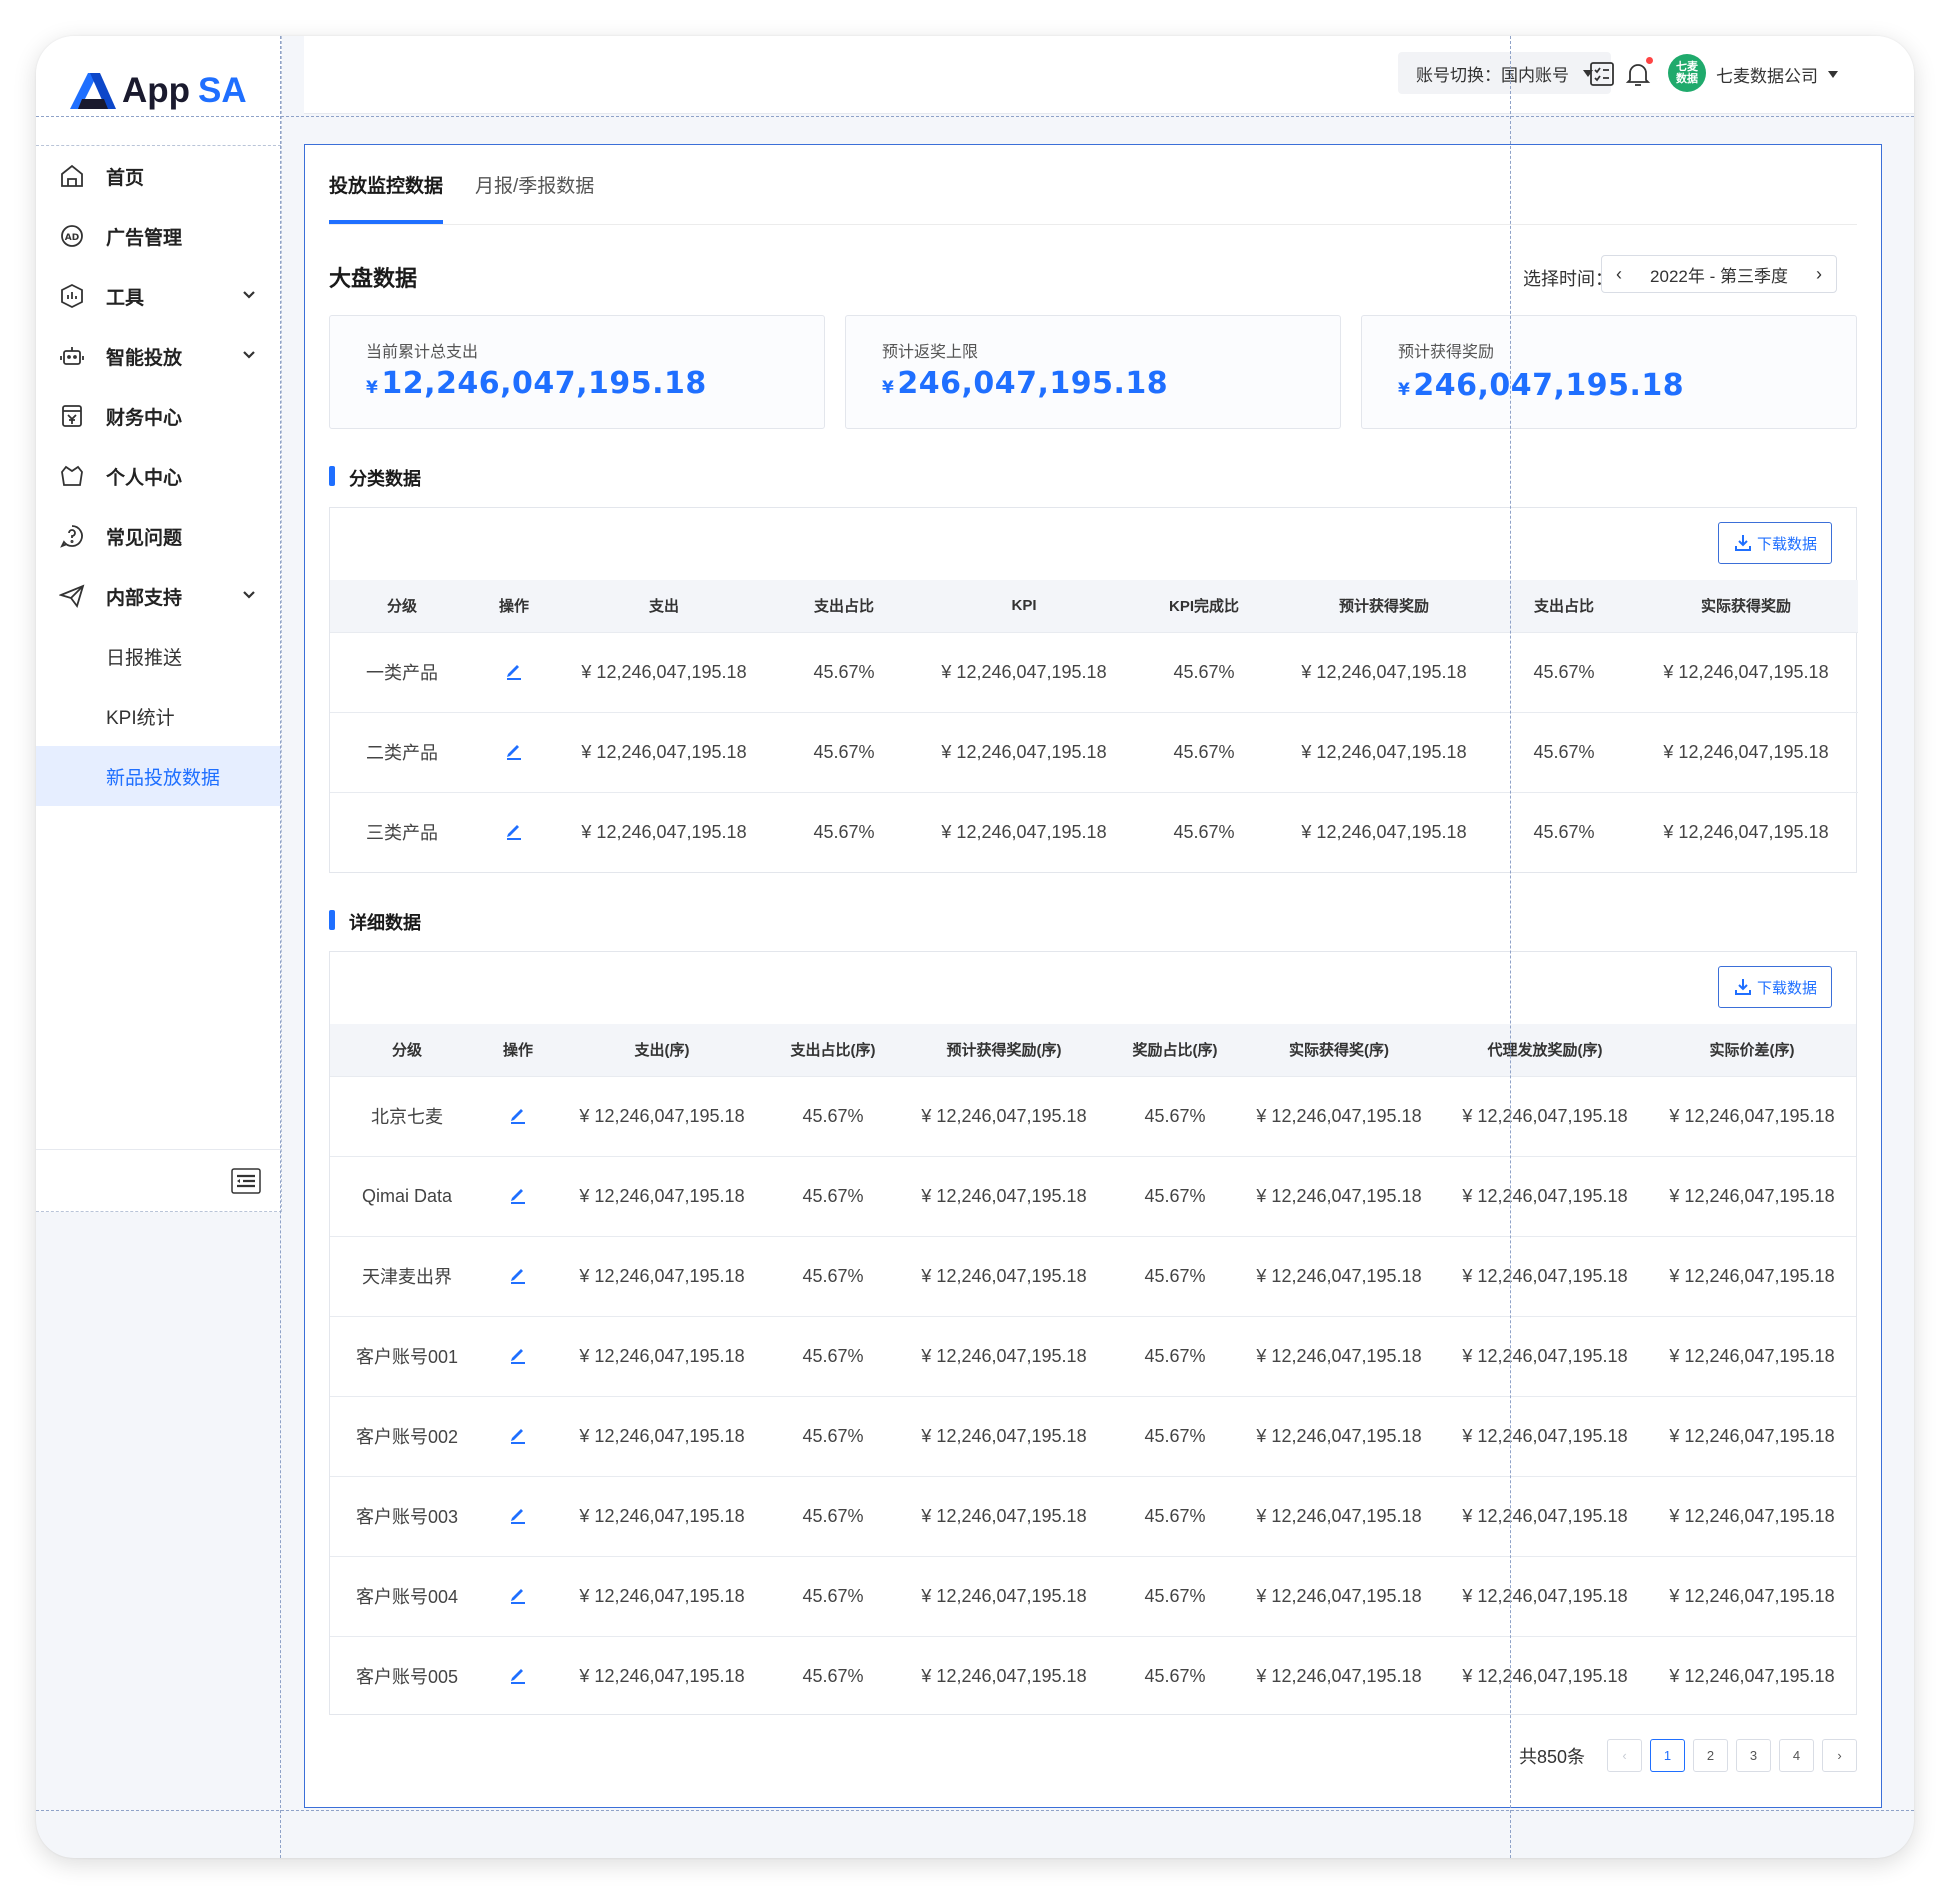 The height and width of the screenshot is (1894, 1954). What do you see at coordinates (1777, 74) in the screenshot?
I see `company-dropdown: 七麦数据公司` at bounding box center [1777, 74].